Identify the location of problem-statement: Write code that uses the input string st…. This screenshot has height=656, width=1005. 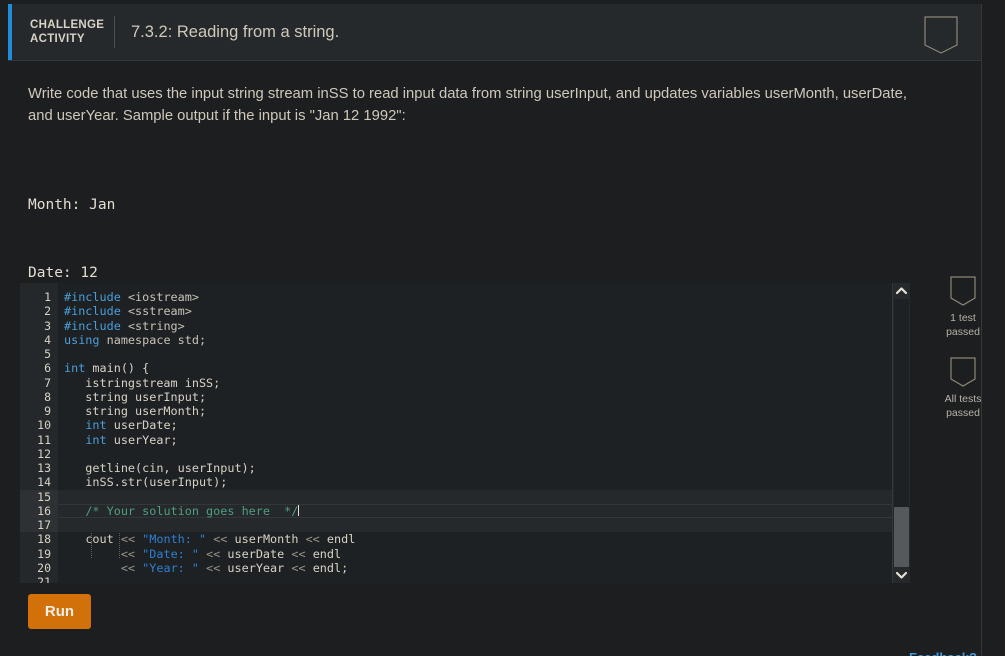
(467, 105).